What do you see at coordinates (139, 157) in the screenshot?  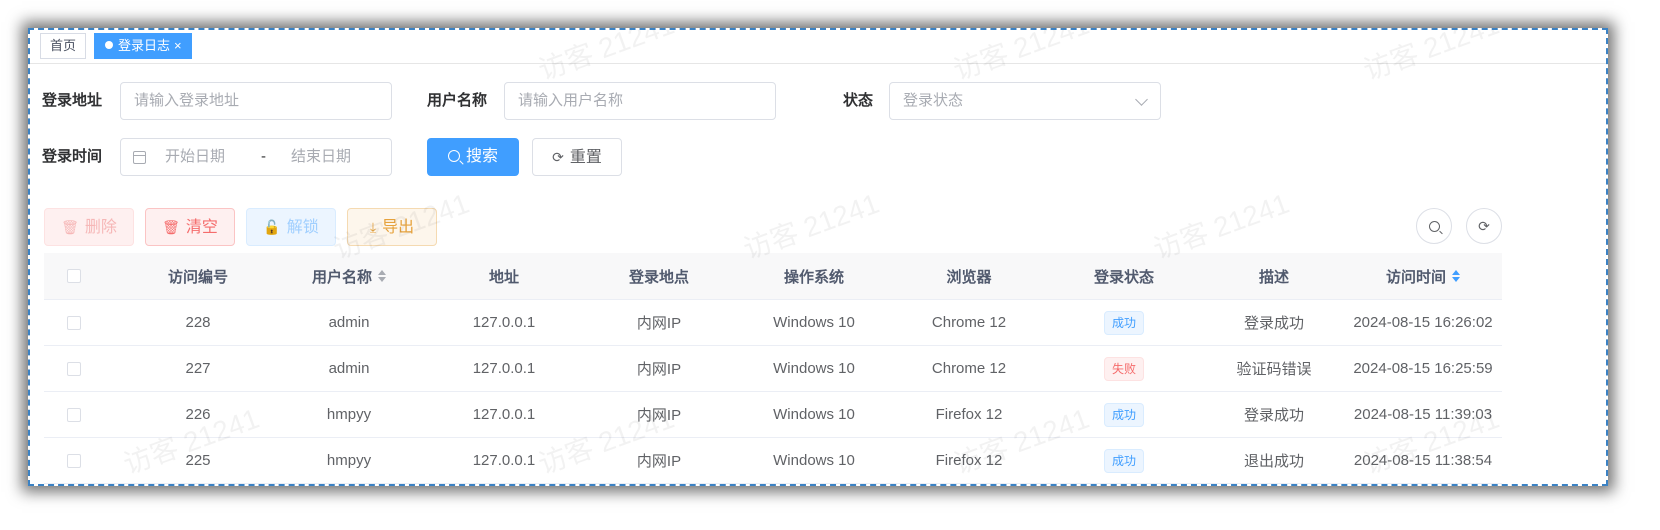 I see `calendar-icon` at bounding box center [139, 157].